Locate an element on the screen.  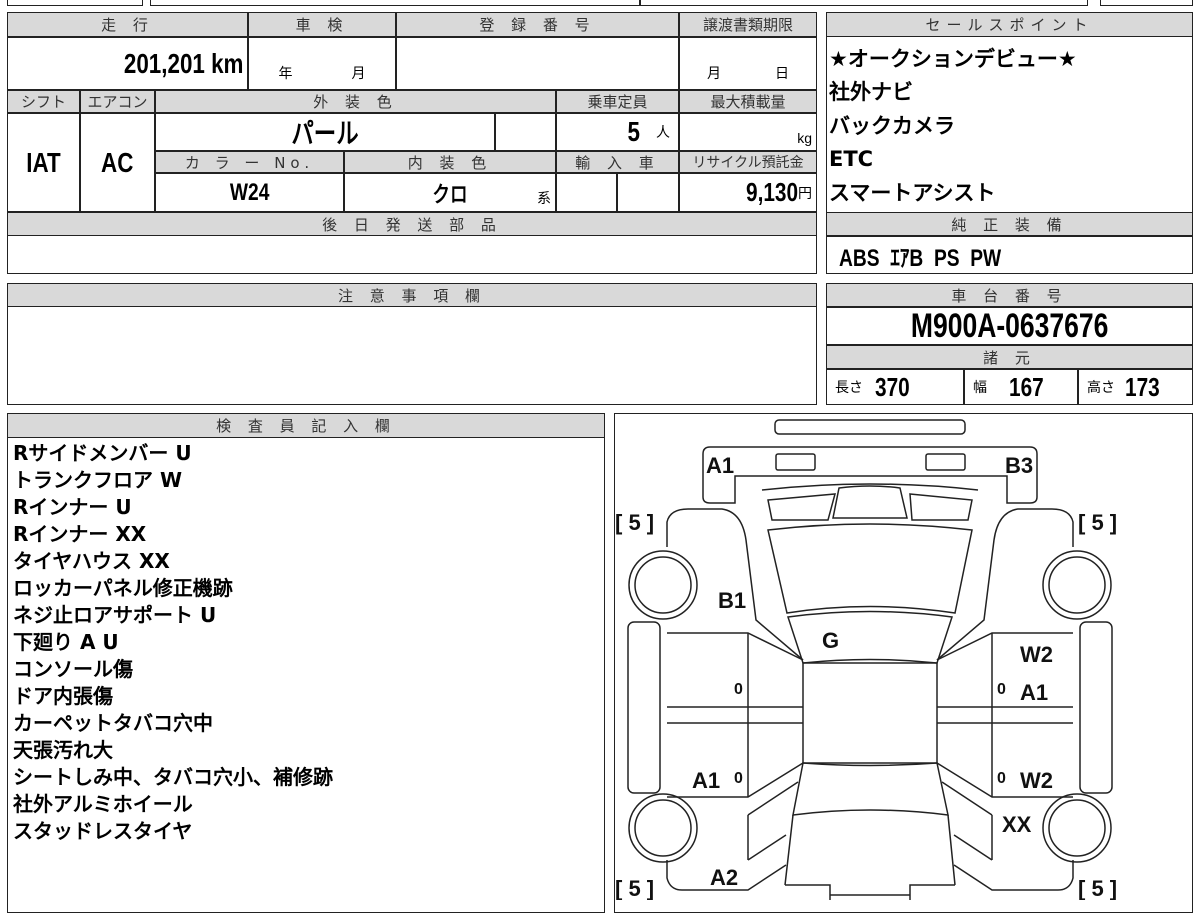
sales-point-item: 社外ナビ is located at coordinates (871, 92).